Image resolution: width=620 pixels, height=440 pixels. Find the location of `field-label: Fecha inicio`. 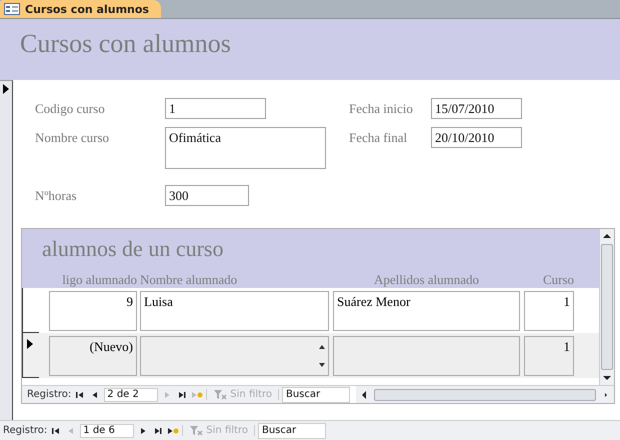

field-label: Fecha inicio is located at coordinates (381, 108).